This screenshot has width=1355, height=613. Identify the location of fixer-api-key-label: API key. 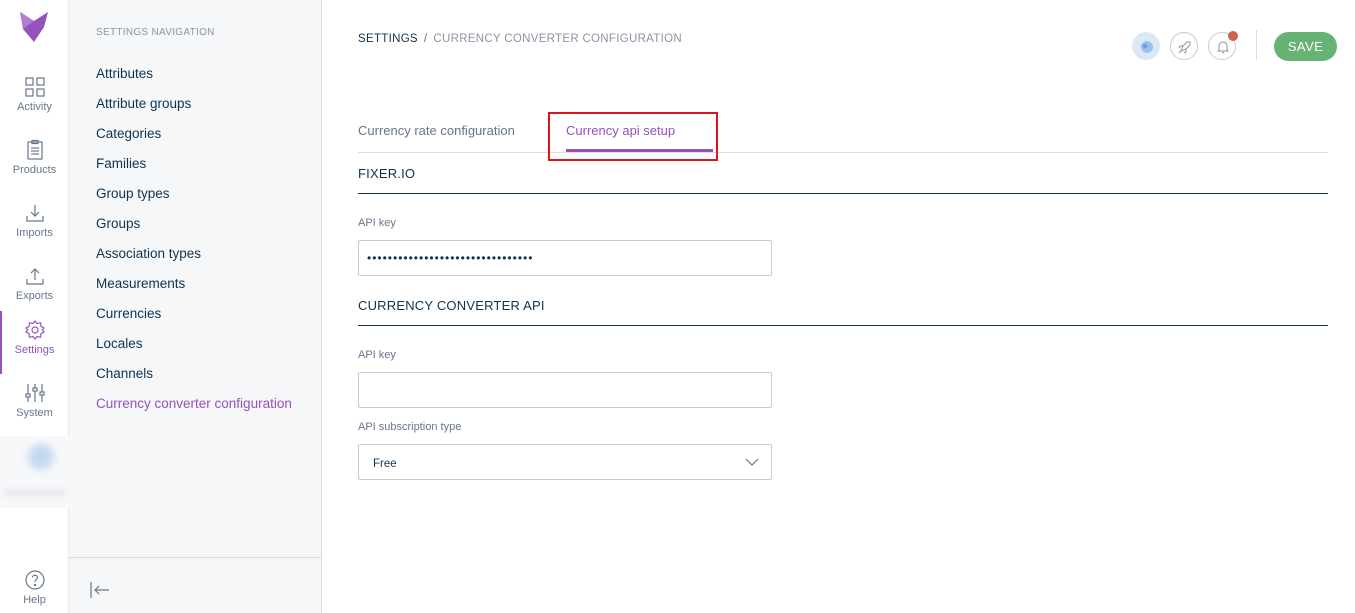
(377, 223).